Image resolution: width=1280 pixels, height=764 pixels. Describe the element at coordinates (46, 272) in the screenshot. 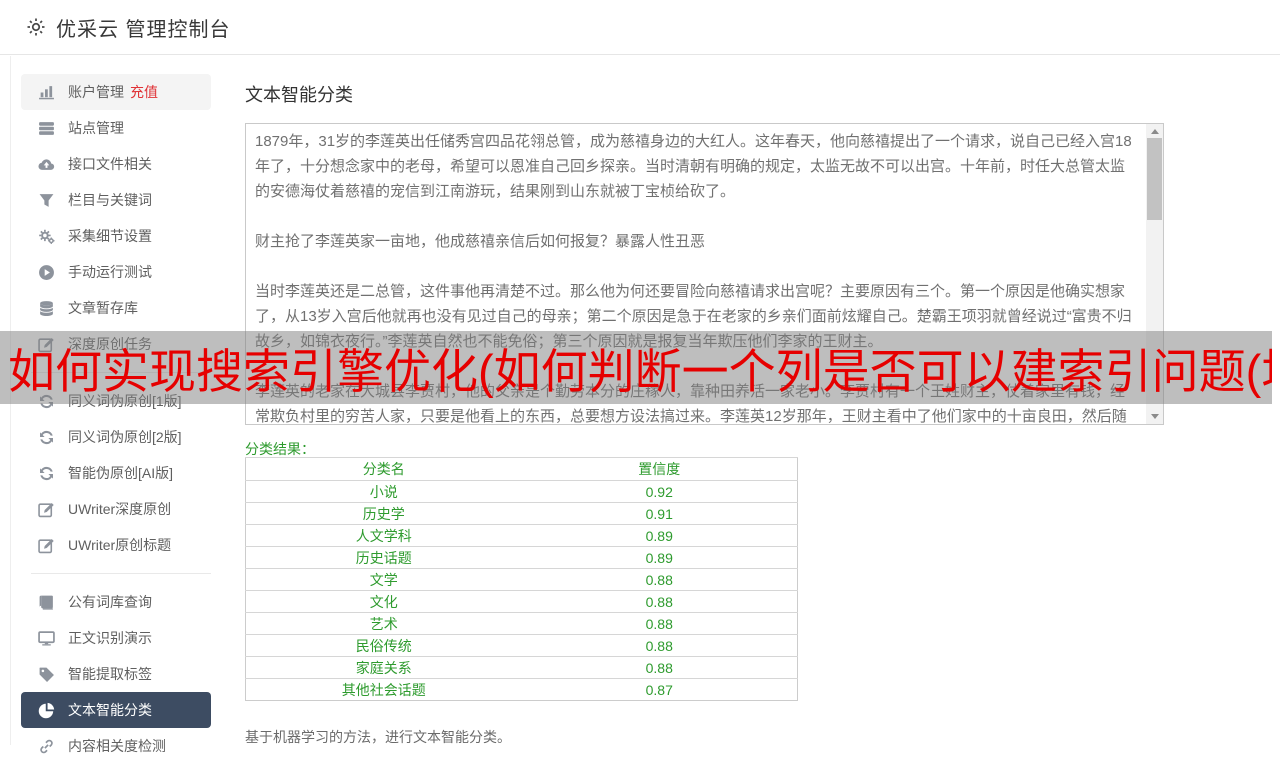

I see `play-icon` at that location.